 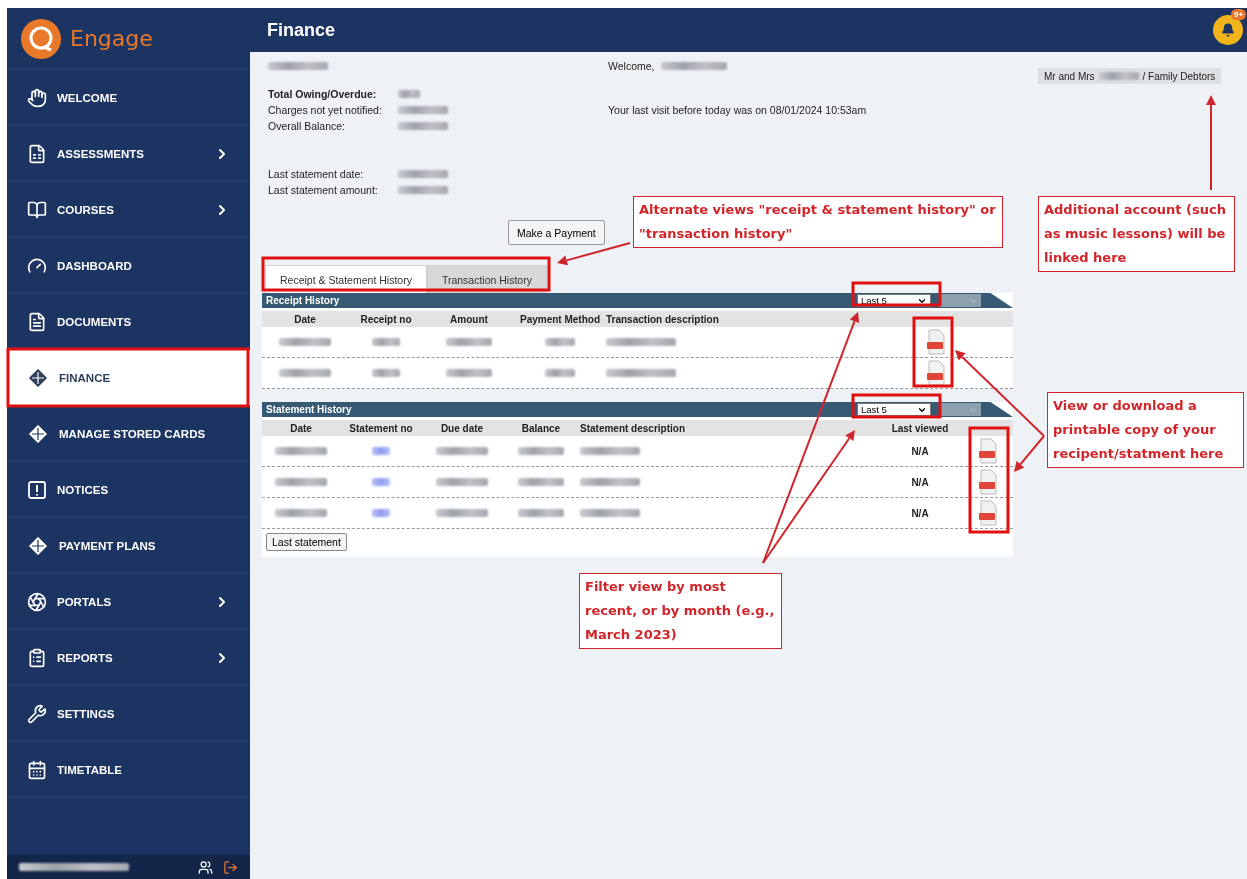 What do you see at coordinates (309, 409) in the screenshot?
I see `panel-title: Statement History` at bounding box center [309, 409].